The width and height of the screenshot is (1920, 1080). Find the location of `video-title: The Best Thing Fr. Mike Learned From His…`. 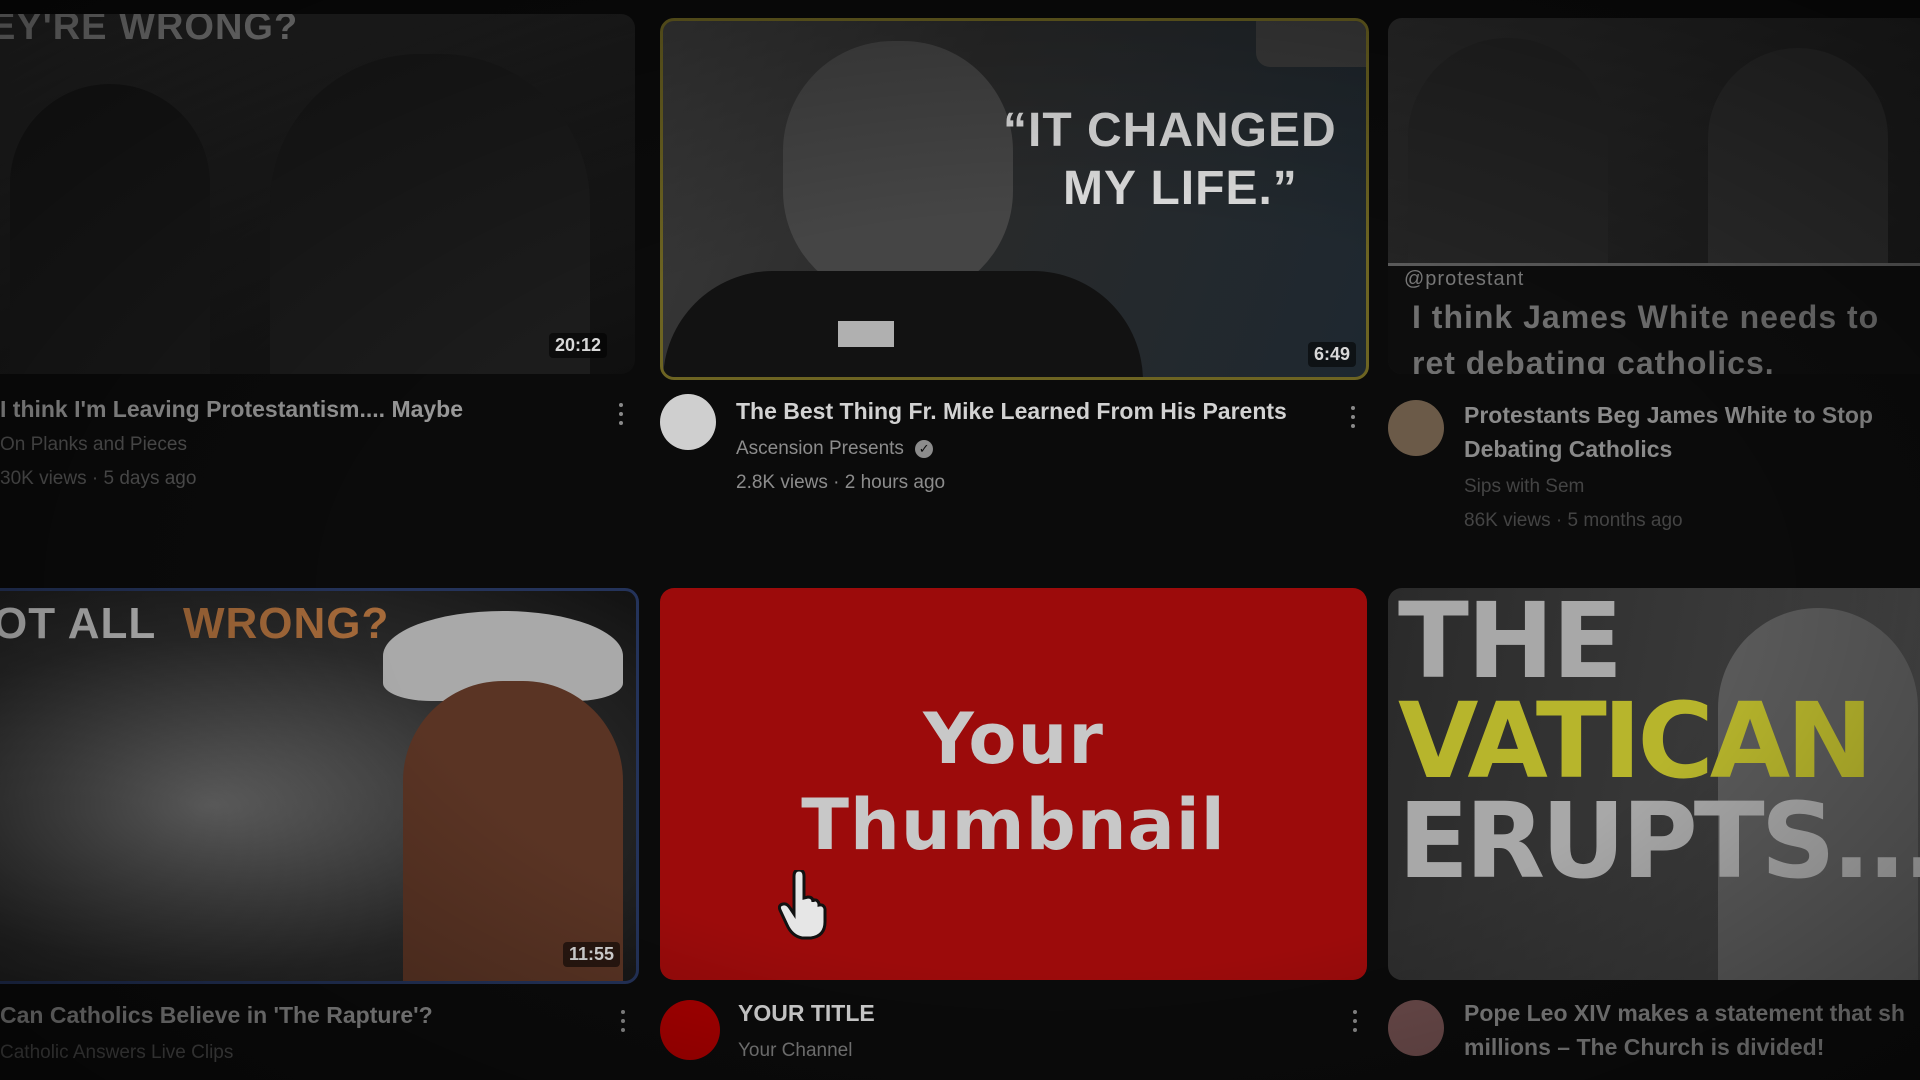

video-title: The Best Thing Fr. Mike Learned From His… is located at coordinates (1026, 411).